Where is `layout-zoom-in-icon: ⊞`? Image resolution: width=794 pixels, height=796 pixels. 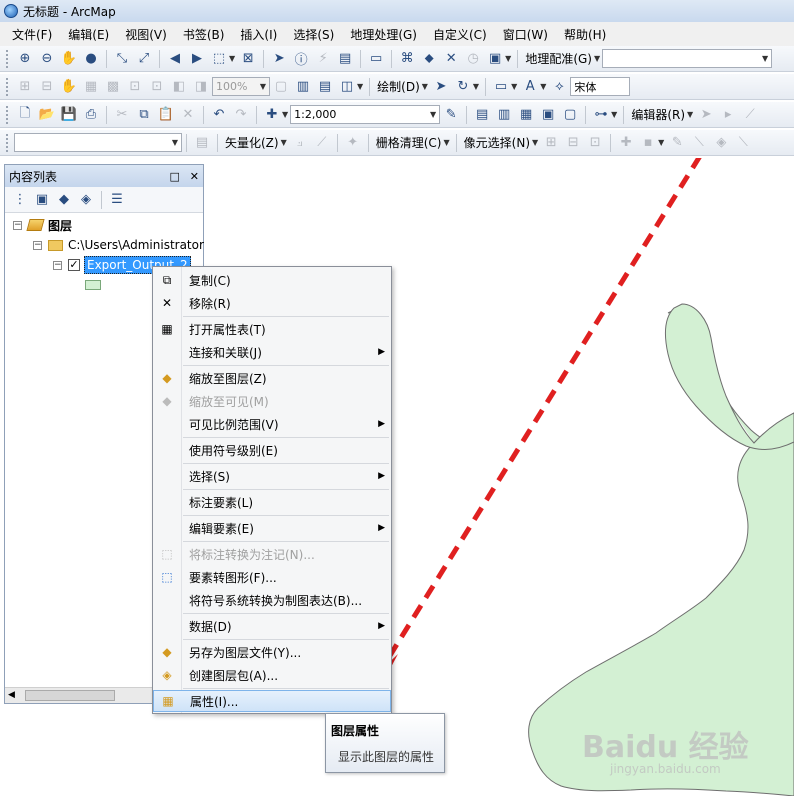
layout-zoom-in-icon: ⊞ is located at coordinates (25, 87).